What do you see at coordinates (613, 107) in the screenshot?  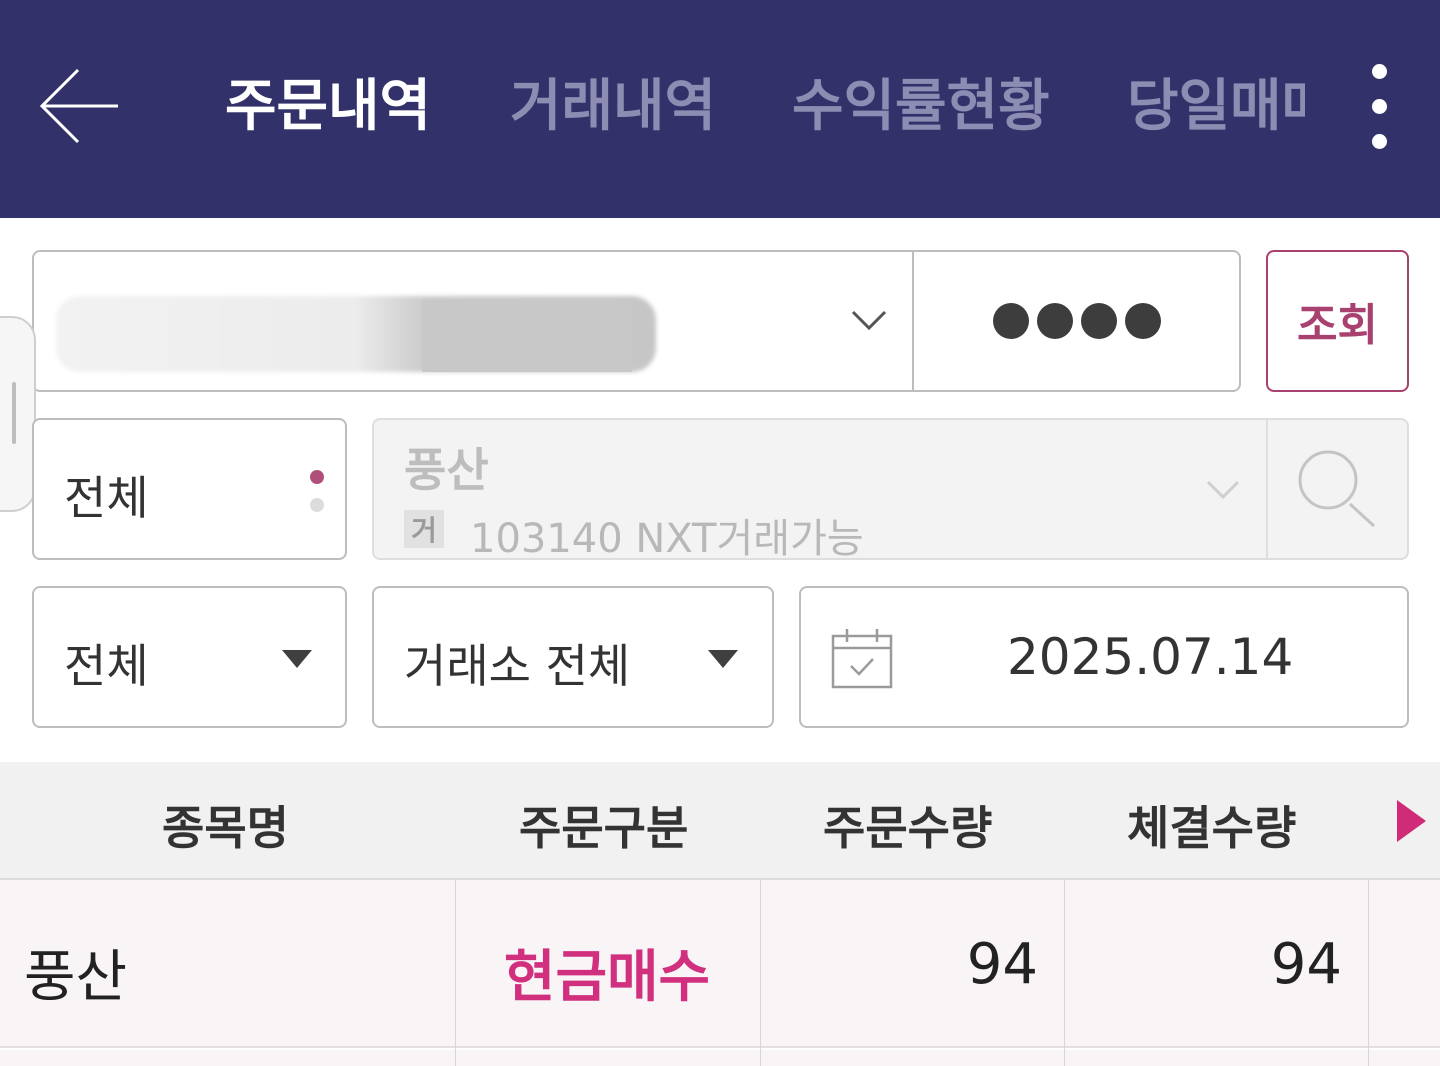 I see `tab-trade-history: 거래내역` at bounding box center [613, 107].